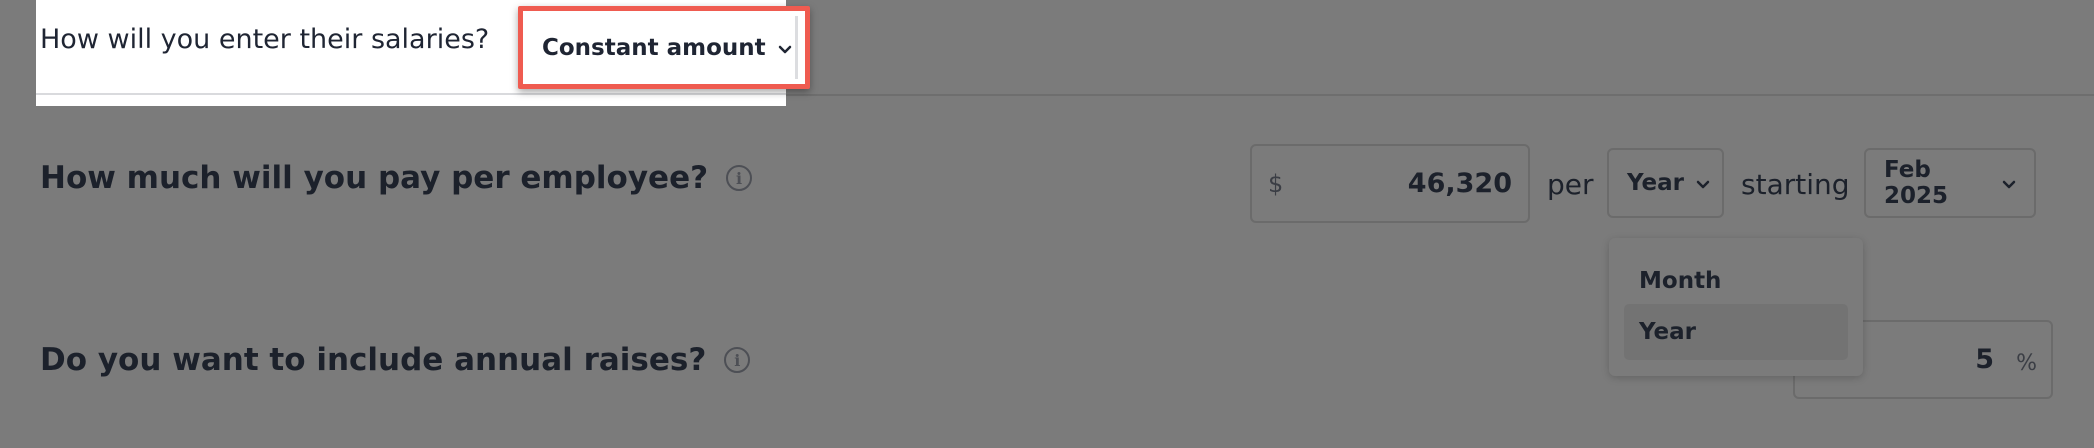 This screenshot has height=448, width=2094. Describe the element at coordinates (265, 39) in the screenshot. I see `salary-method-question: How will you enter their salaries?` at that location.